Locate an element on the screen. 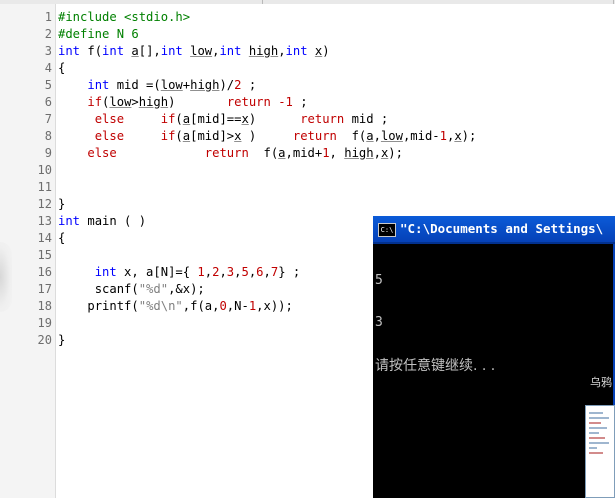  code-line: 3 int f(int a[],int low,int high,int x) is located at coordinates (307, 51).